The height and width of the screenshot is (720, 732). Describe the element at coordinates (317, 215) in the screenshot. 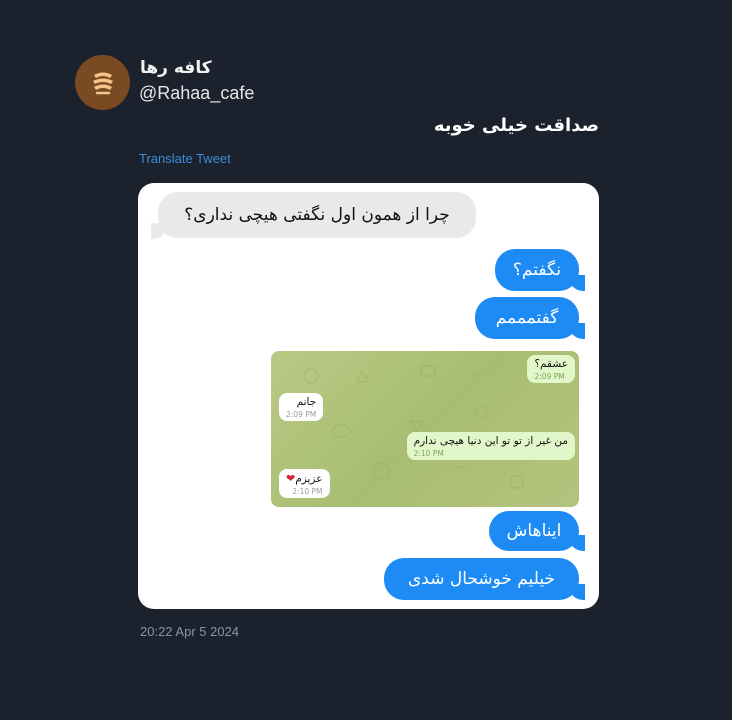

I see `received-message: چرا از همون اول نگفتی هیچی نداری؟` at that location.